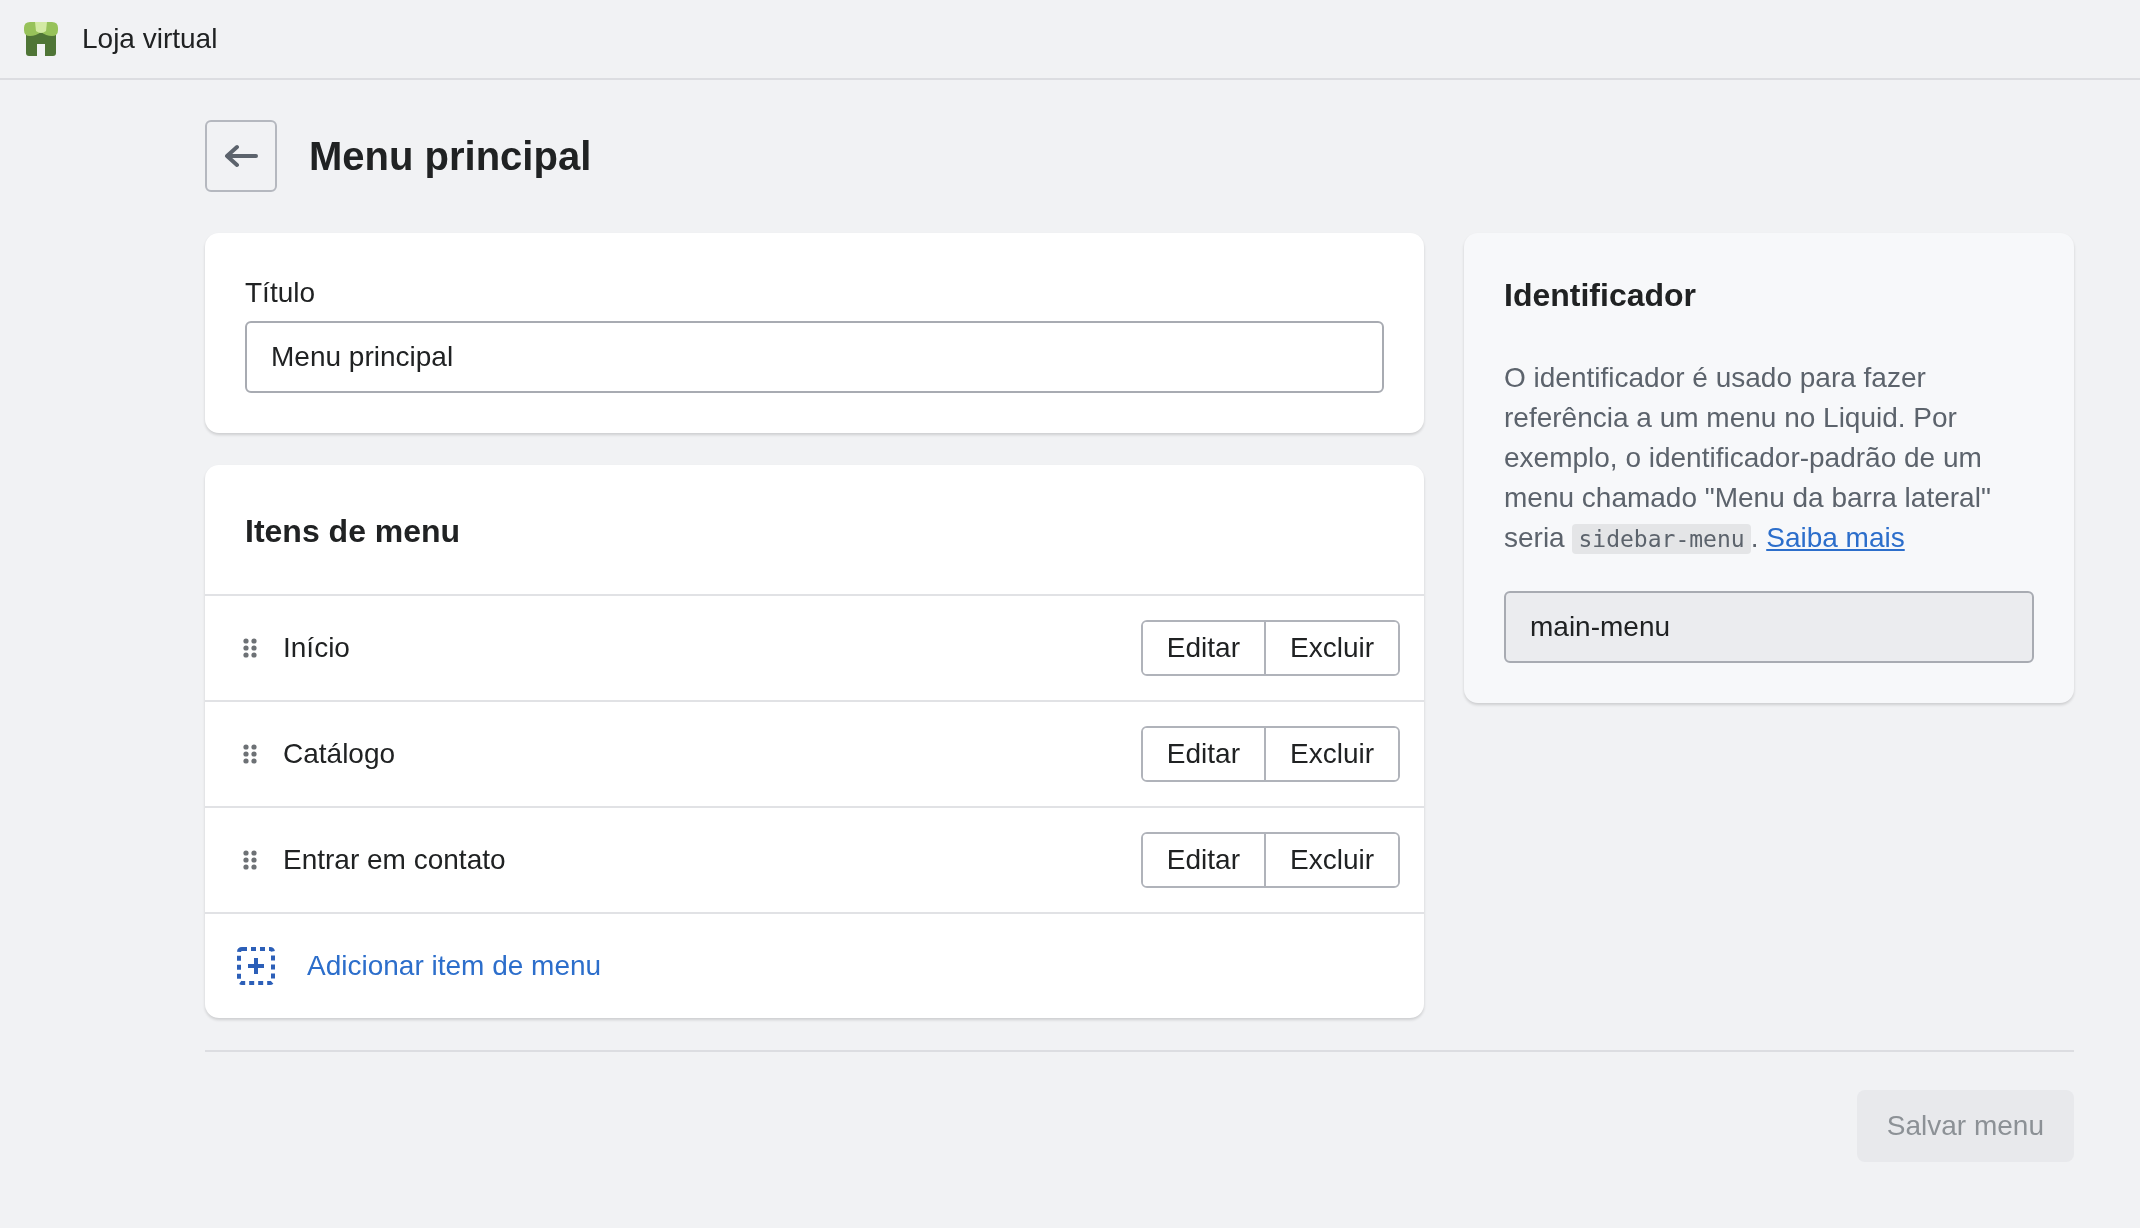 This screenshot has width=2140, height=1228. I want to click on add-menu-item-link: Adicionar item de menu, so click(454, 966).